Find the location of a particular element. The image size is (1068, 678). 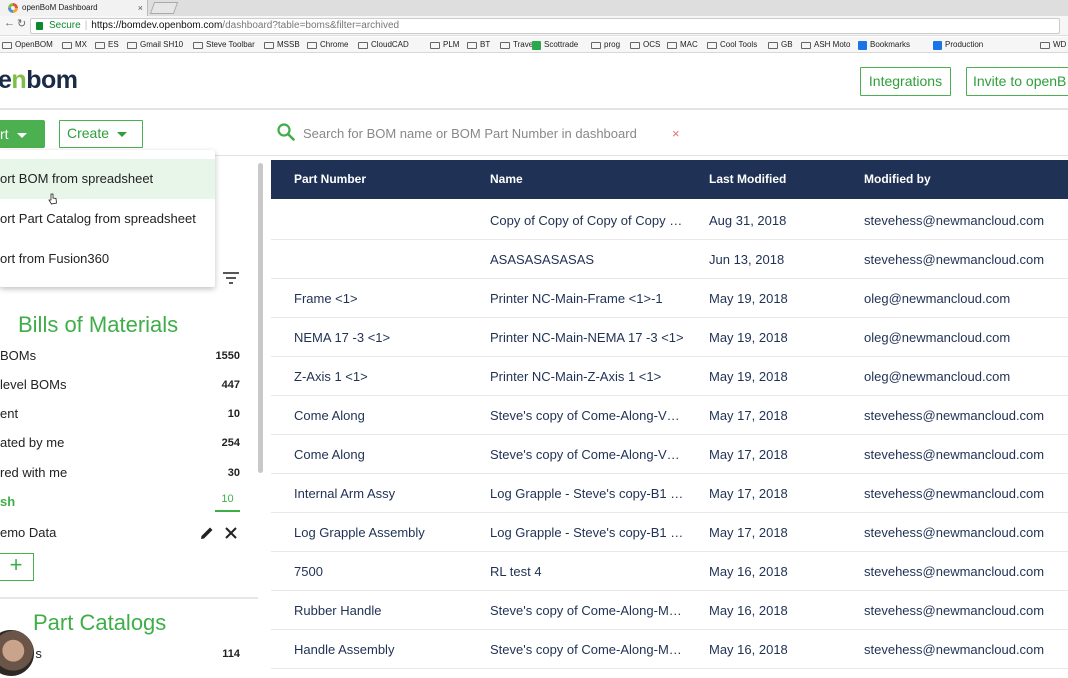

bookmark-item: Gmail SH10 is located at coordinates (155, 44).